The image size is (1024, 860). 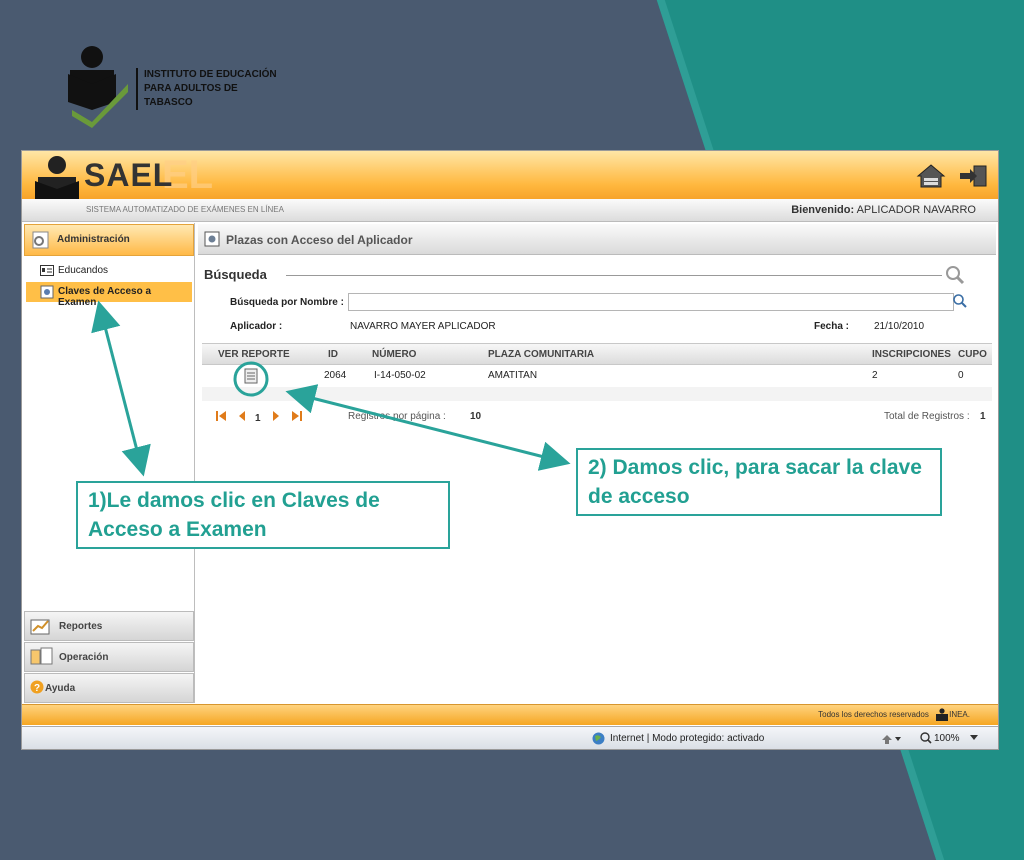 I want to click on home-icon, so click(x=931, y=176).